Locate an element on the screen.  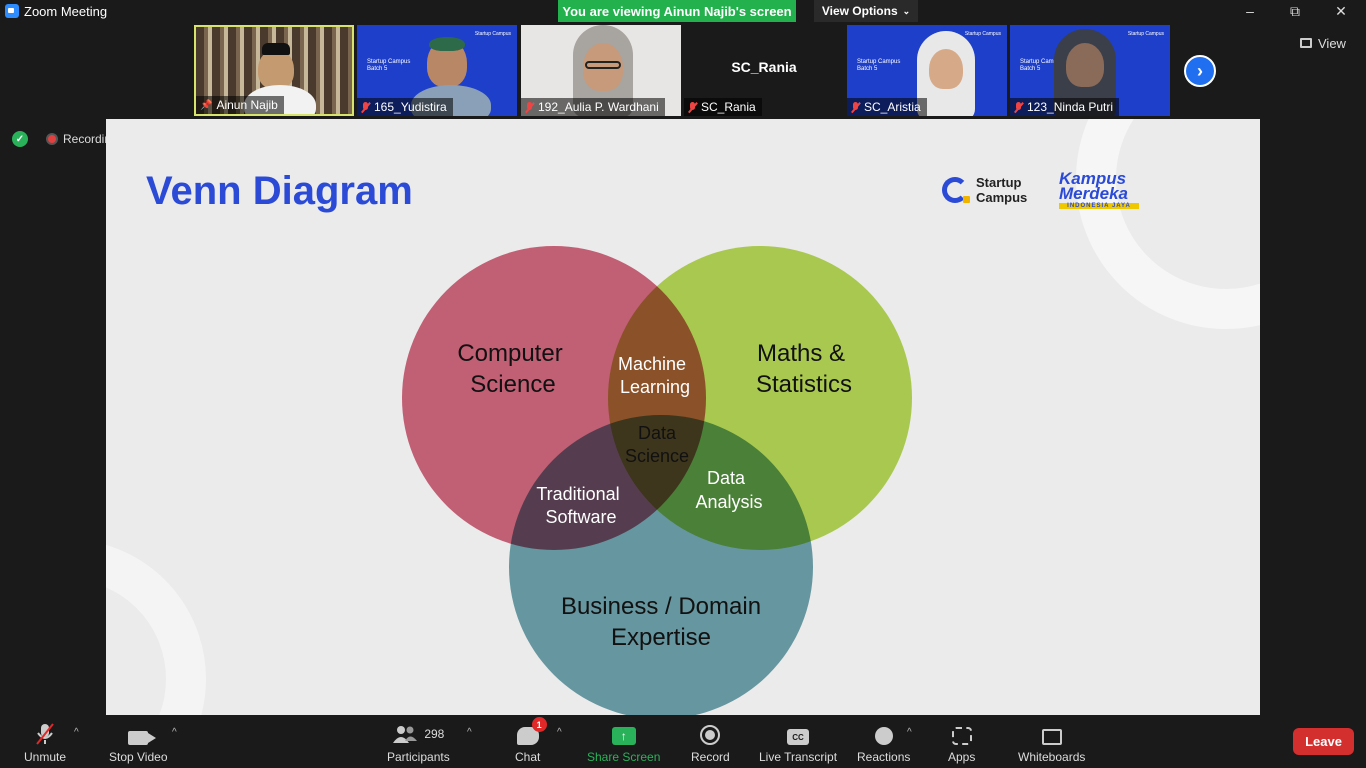
tile-name-label: 192_Aulia P. Wardhani is located at coordinates (593, 107).